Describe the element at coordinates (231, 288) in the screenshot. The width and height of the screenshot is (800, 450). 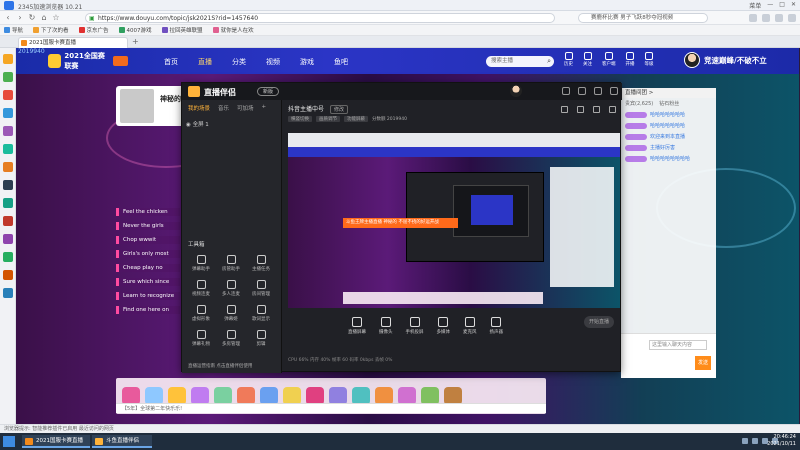
I see `tool-item: 多人连麦` at that location.